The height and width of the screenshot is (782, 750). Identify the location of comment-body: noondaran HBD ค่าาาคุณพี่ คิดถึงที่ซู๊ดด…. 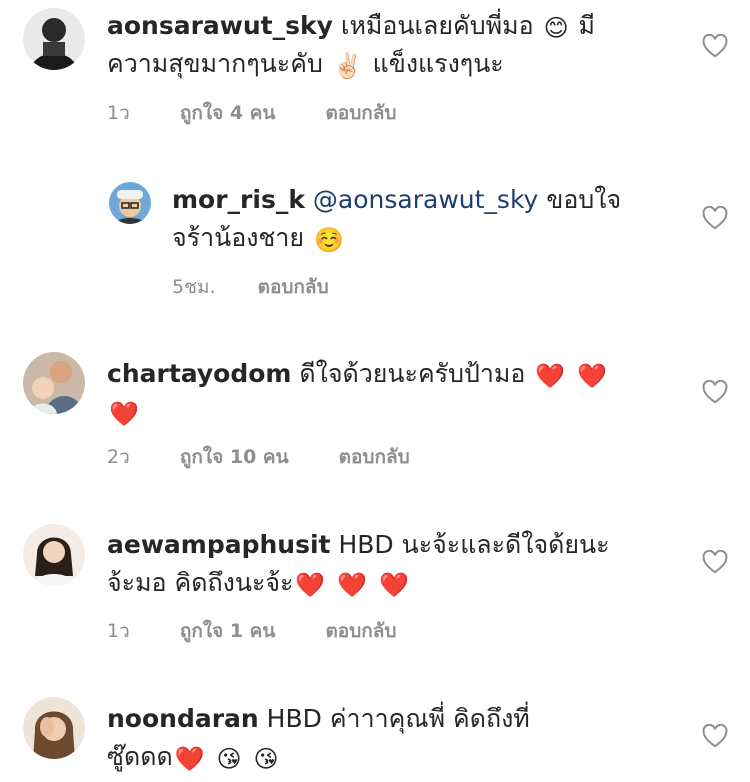
(342, 738).